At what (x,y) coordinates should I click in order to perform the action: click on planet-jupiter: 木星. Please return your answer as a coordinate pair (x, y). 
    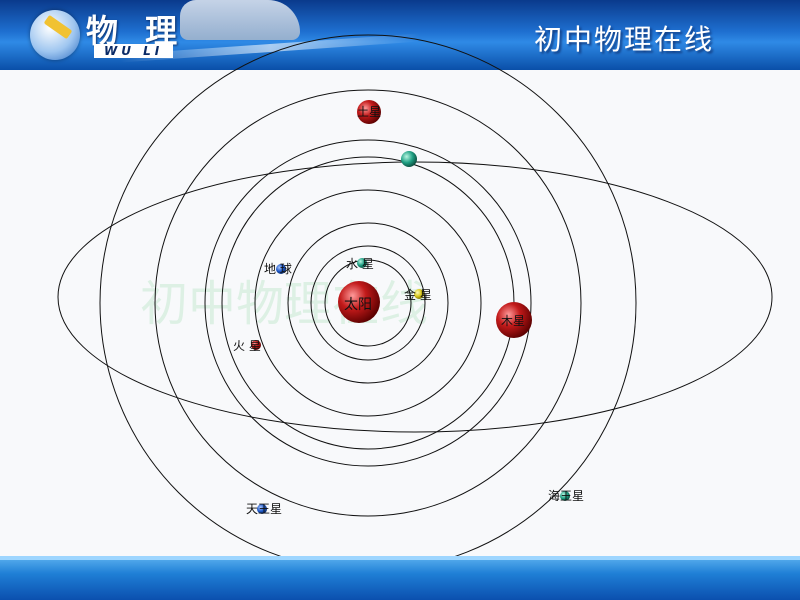
    Looking at the image, I should click on (514, 320).